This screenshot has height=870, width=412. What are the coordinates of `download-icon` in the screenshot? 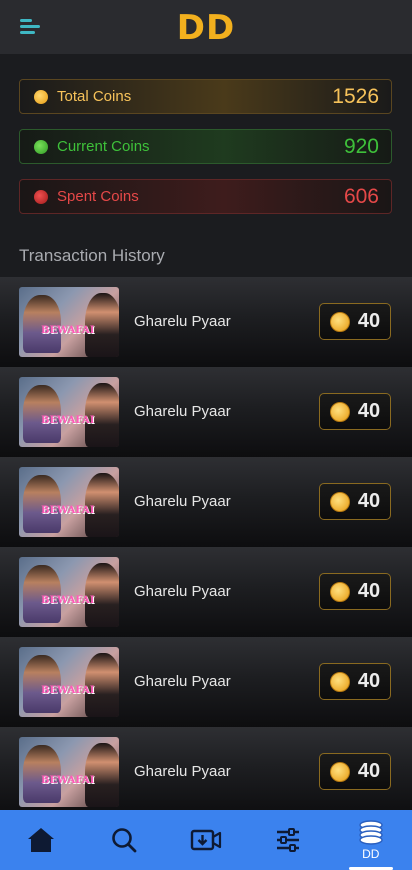 It's located at (206, 840).